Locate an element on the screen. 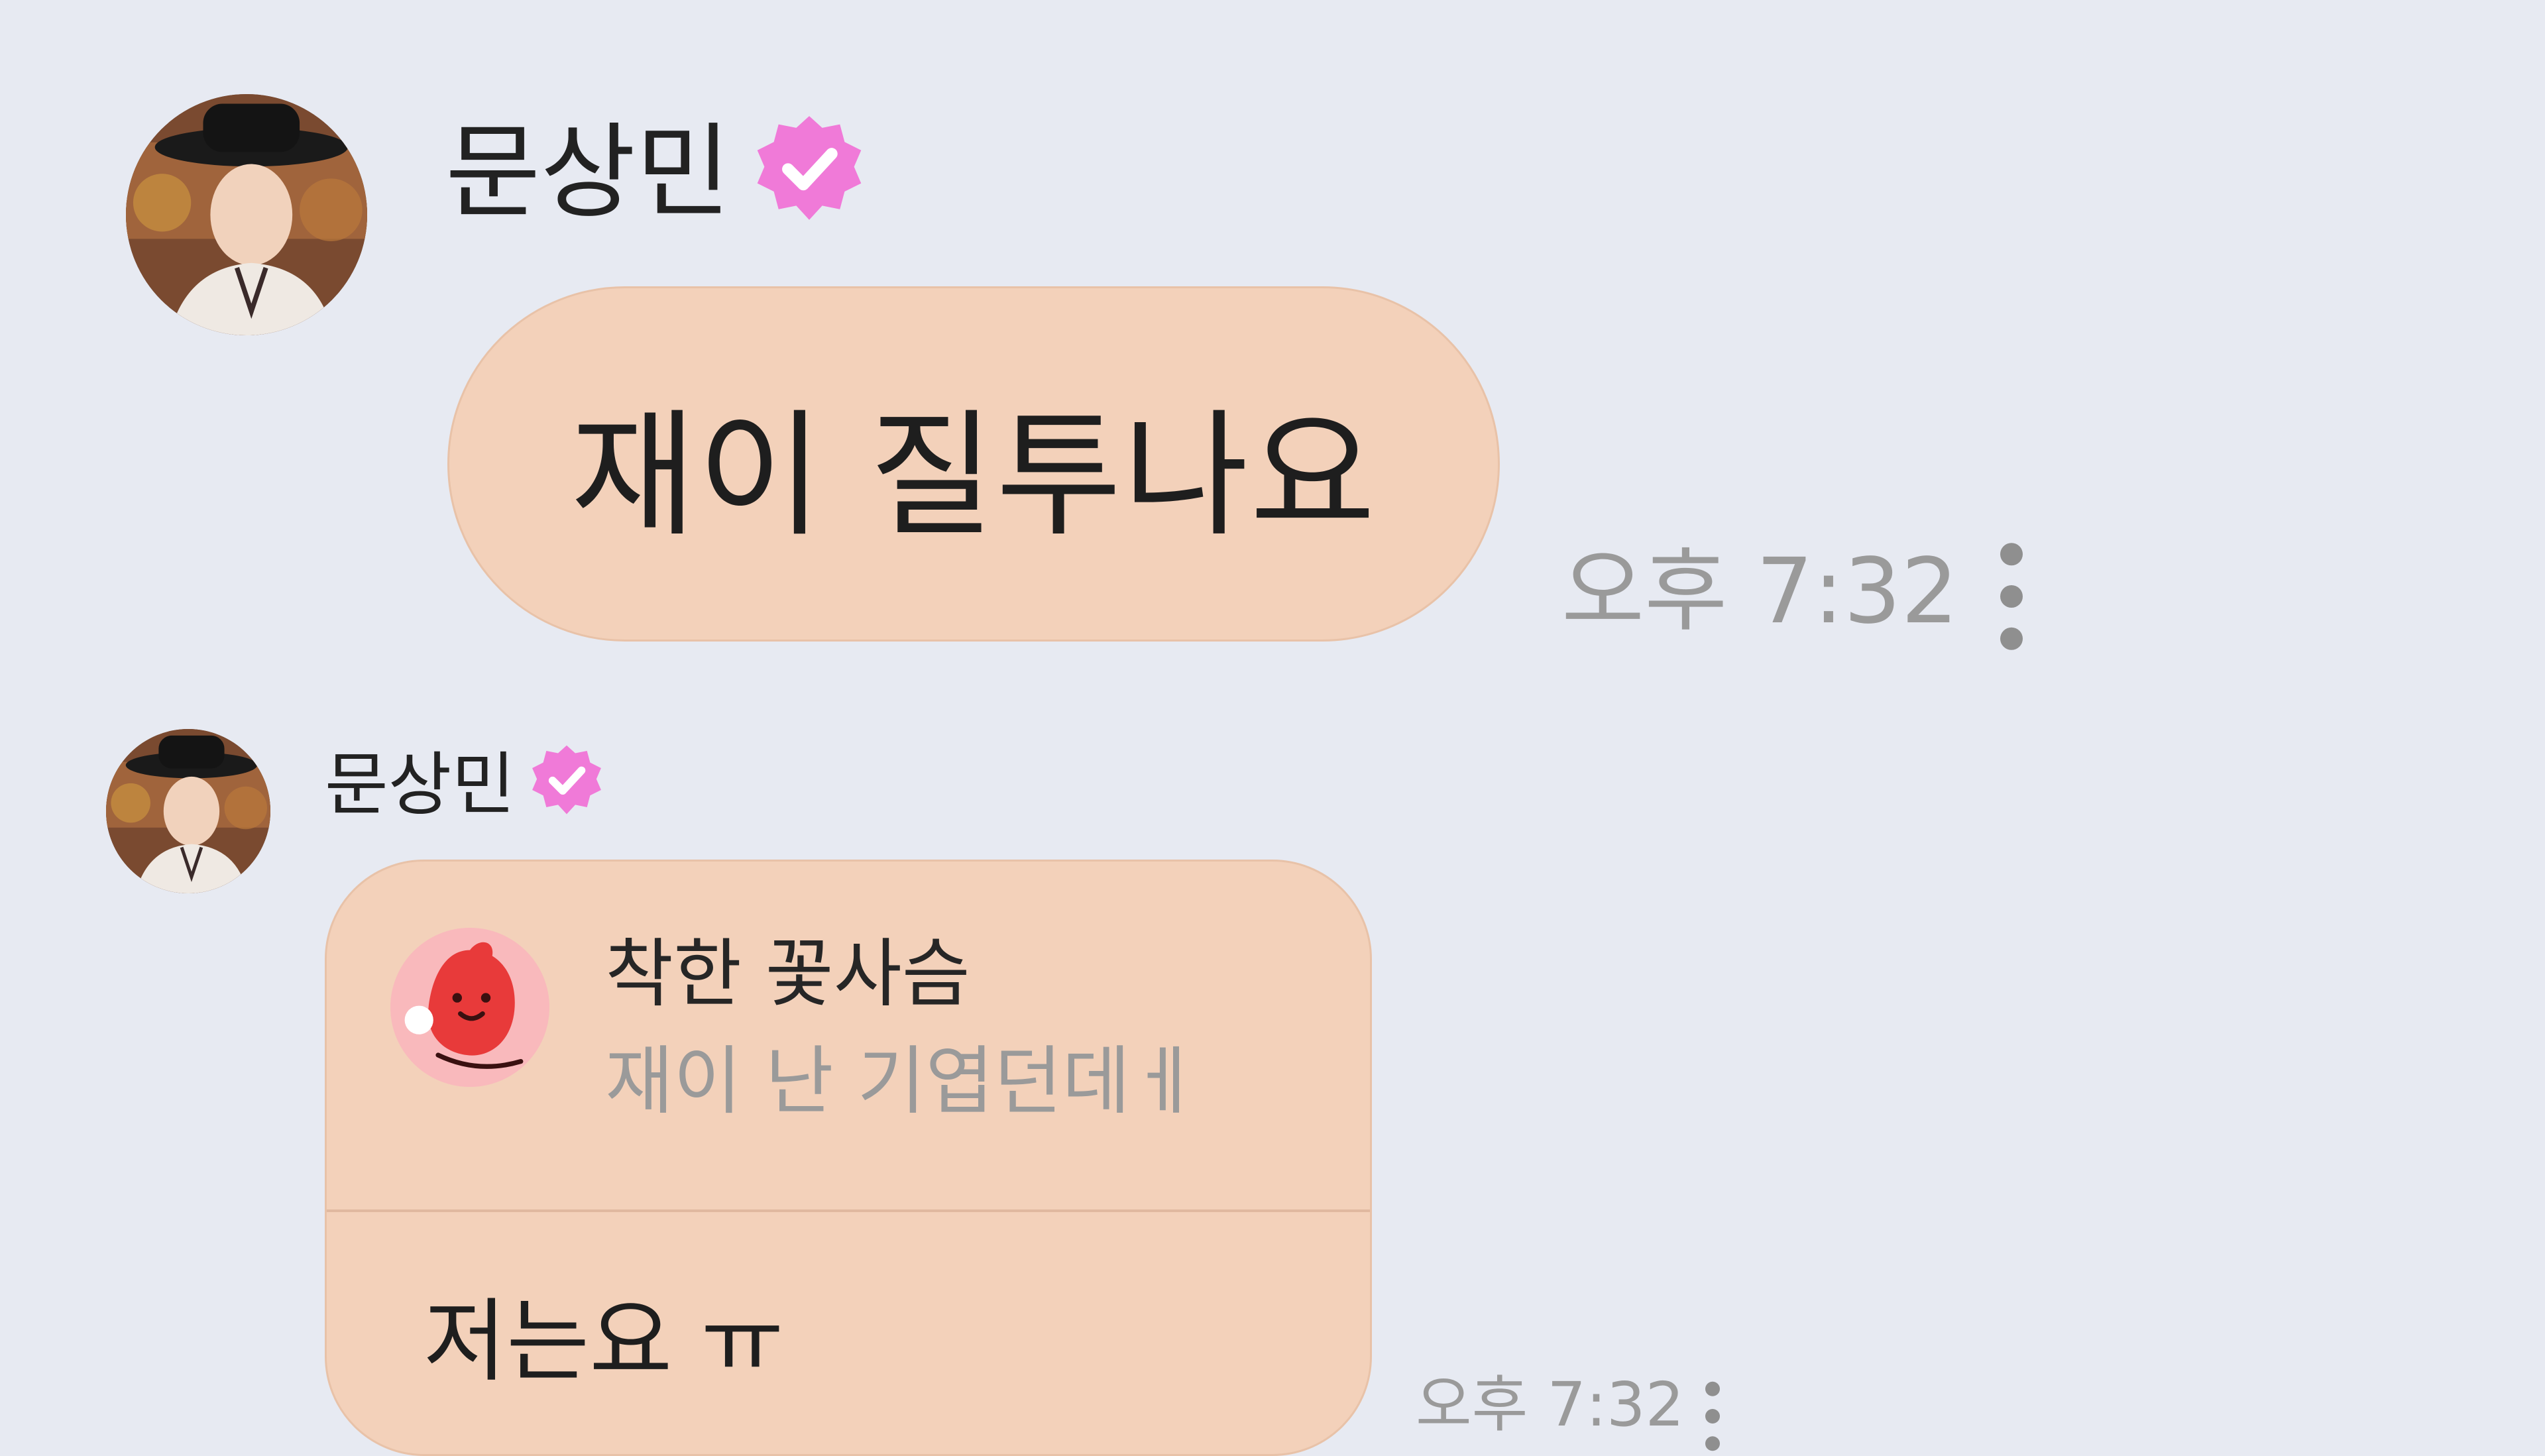 This screenshot has width=2545, height=1456. message-text: 재이 질투나요 is located at coordinates (973, 475).